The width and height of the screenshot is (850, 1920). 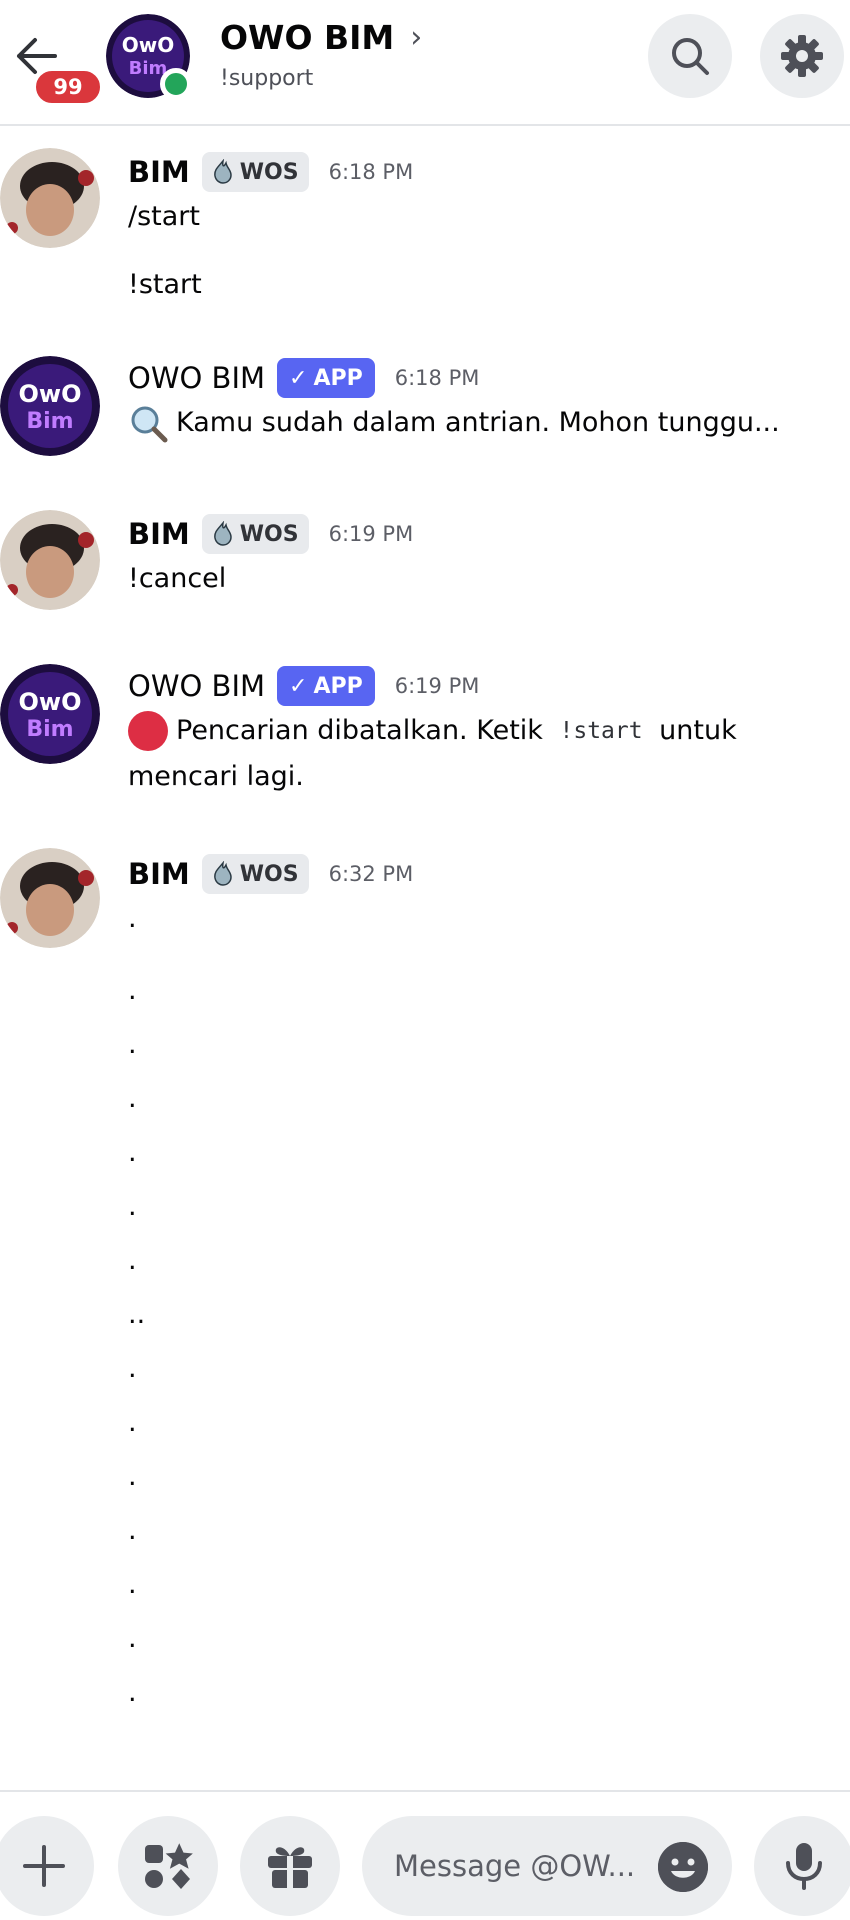 I want to click on message-text: untuk, so click(x=693, y=730).